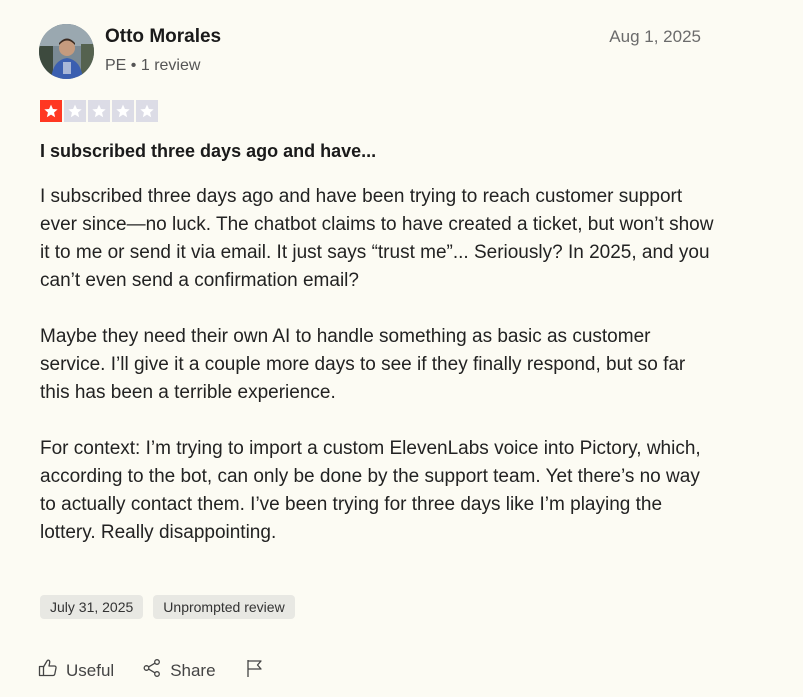 This screenshot has width=803, height=697. I want to click on useful-label: Useful, so click(90, 670).